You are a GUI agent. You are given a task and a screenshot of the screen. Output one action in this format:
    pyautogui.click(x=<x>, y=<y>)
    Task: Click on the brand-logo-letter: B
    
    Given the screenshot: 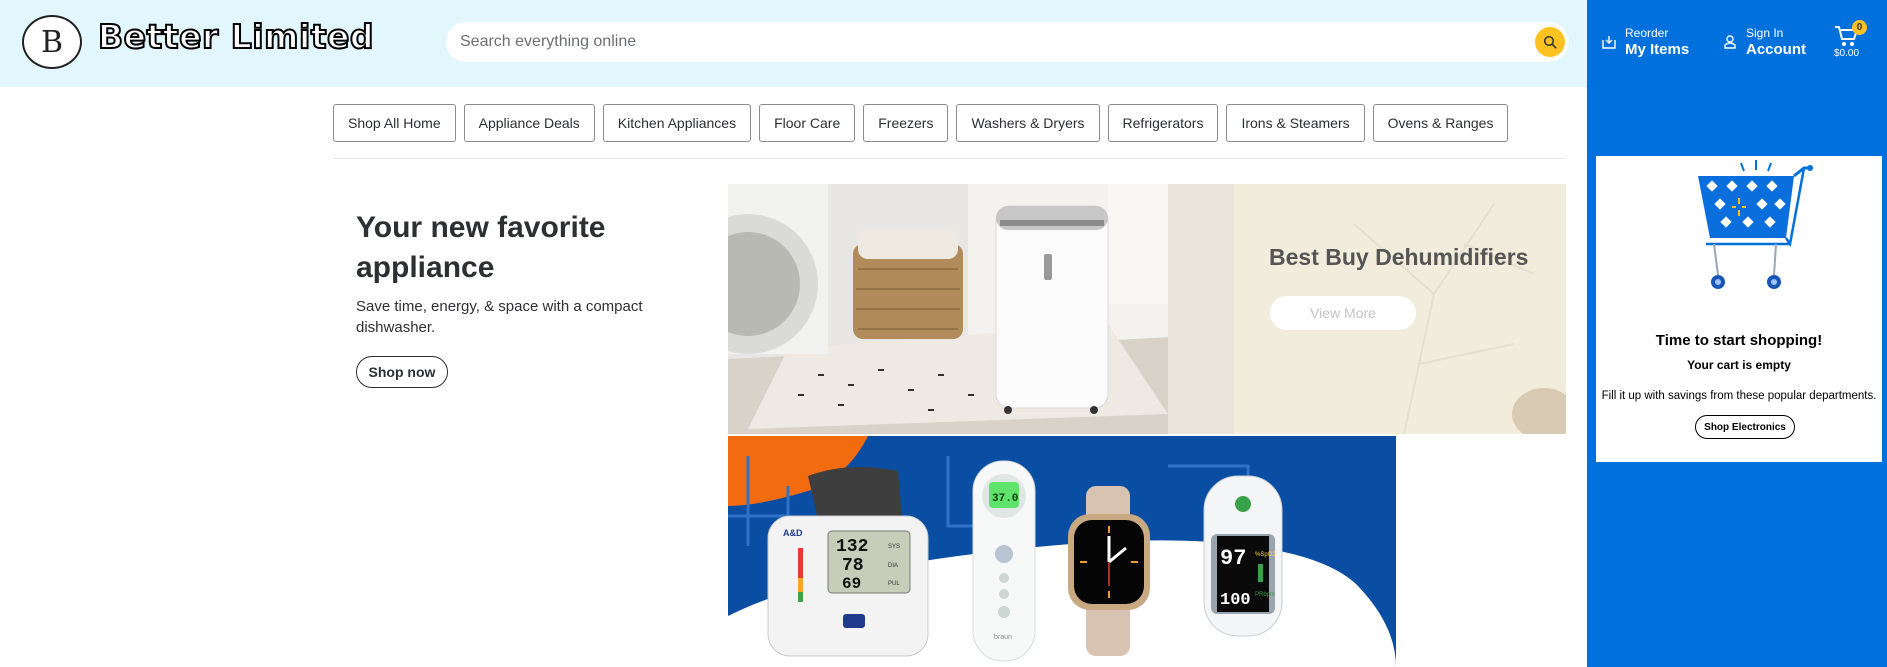 What is the action you would take?
    pyautogui.click(x=52, y=42)
    